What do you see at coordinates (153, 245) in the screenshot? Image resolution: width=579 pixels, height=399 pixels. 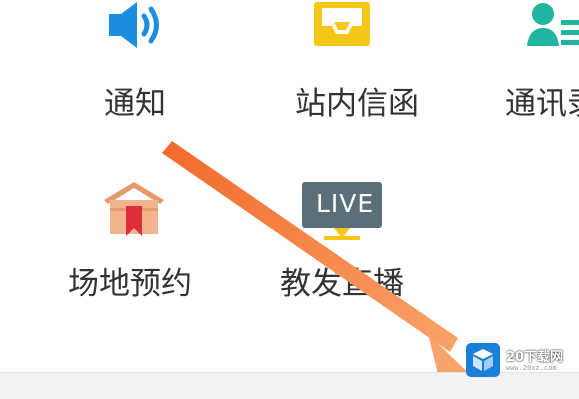 I see `grid-item-venue-booking: 场地预约` at bounding box center [153, 245].